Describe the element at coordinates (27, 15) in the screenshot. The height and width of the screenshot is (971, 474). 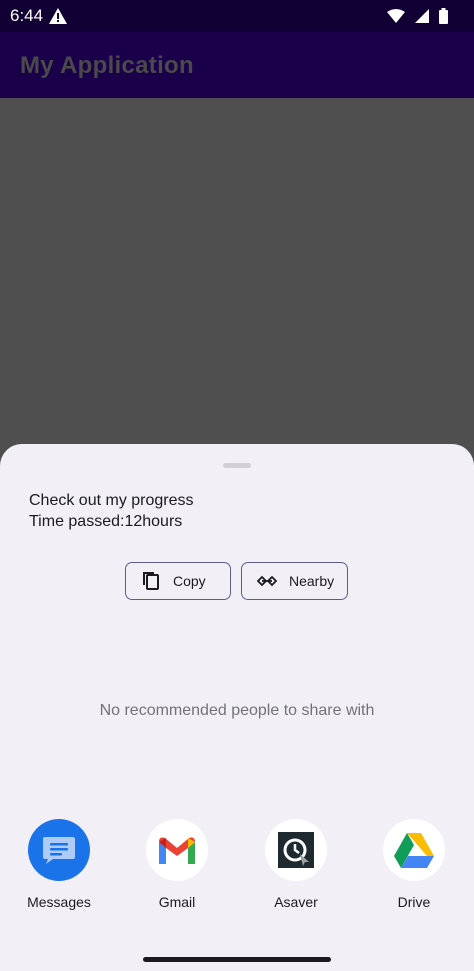
I see `status-time: 6:44` at that location.